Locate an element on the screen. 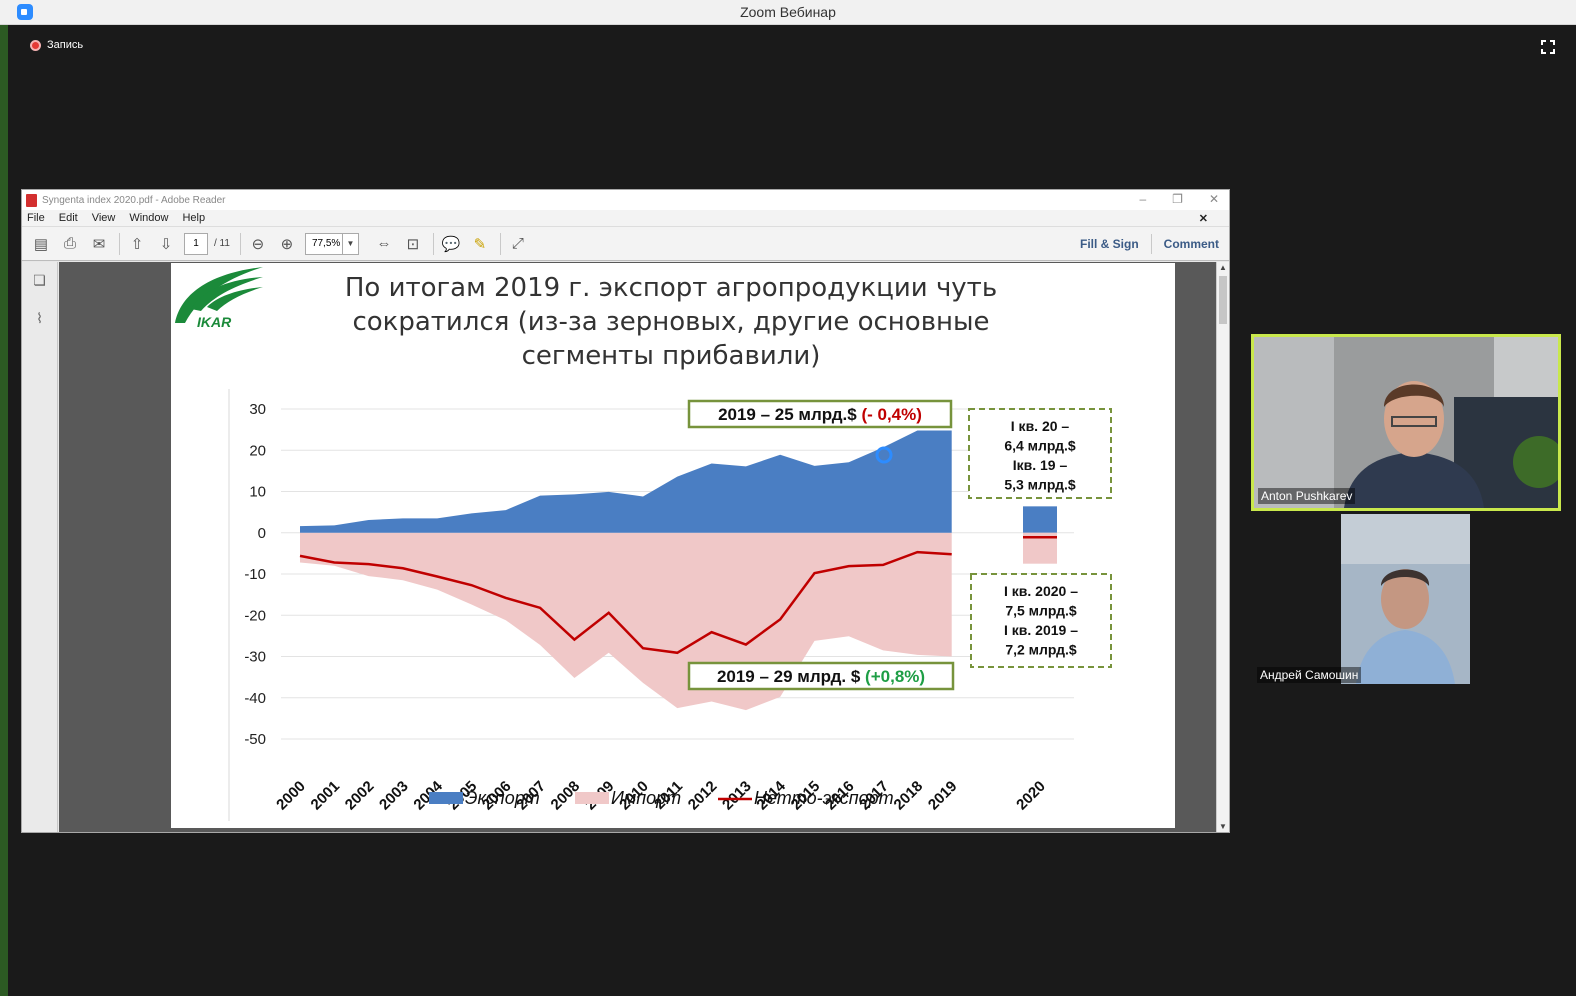 Image resolution: width=1576 pixels, height=996 pixels. legend-swatch-import is located at coordinates (592, 798).